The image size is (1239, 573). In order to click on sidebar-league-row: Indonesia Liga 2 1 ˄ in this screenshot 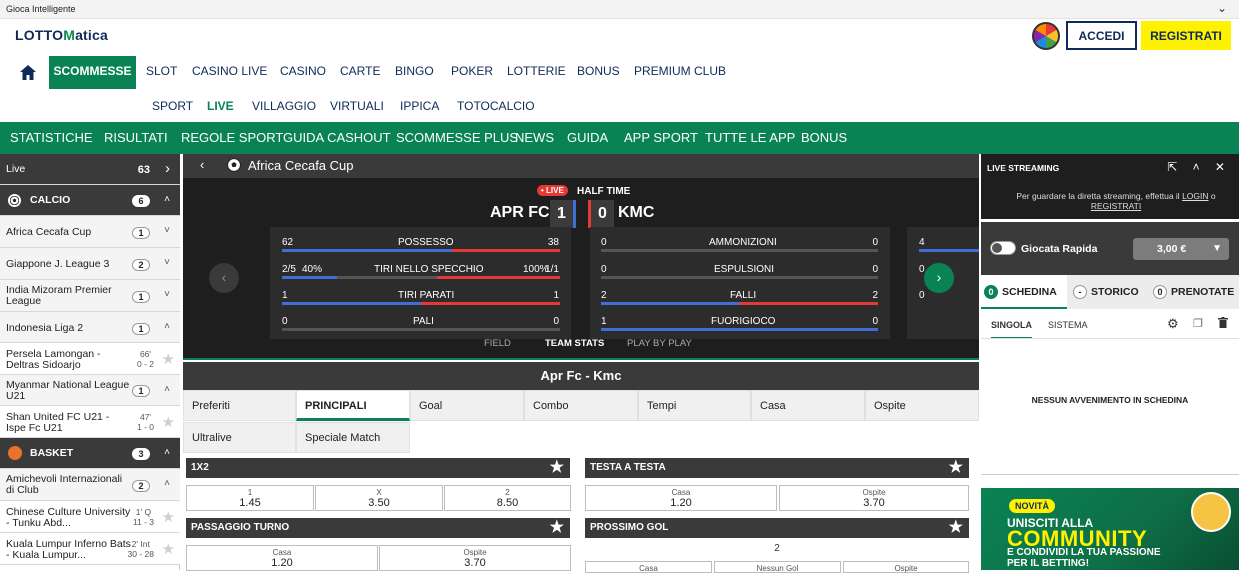, I will do `click(90, 327)`.